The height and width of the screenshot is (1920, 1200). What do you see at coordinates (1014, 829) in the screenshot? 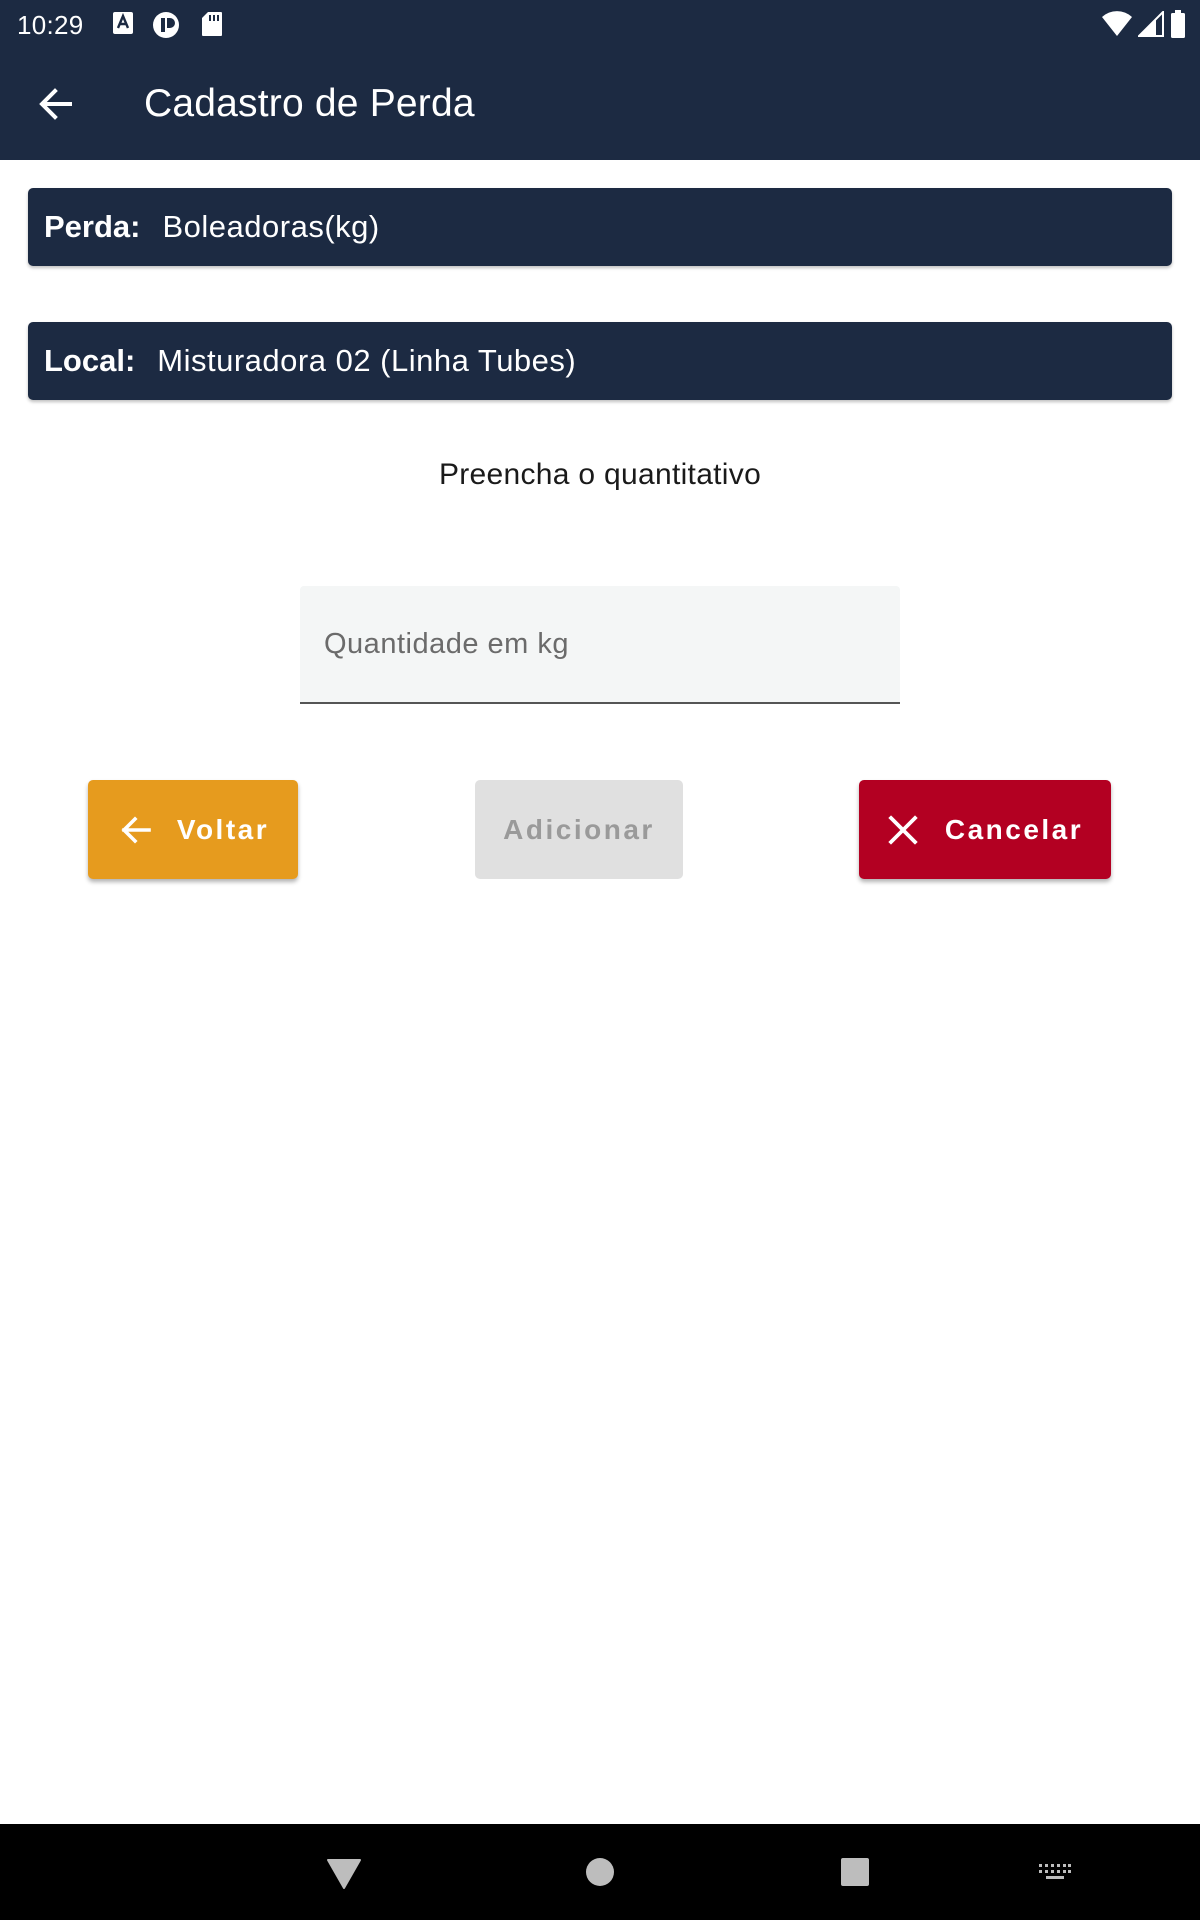
I see `cancelar-label: Cancelar` at bounding box center [1014, 829].